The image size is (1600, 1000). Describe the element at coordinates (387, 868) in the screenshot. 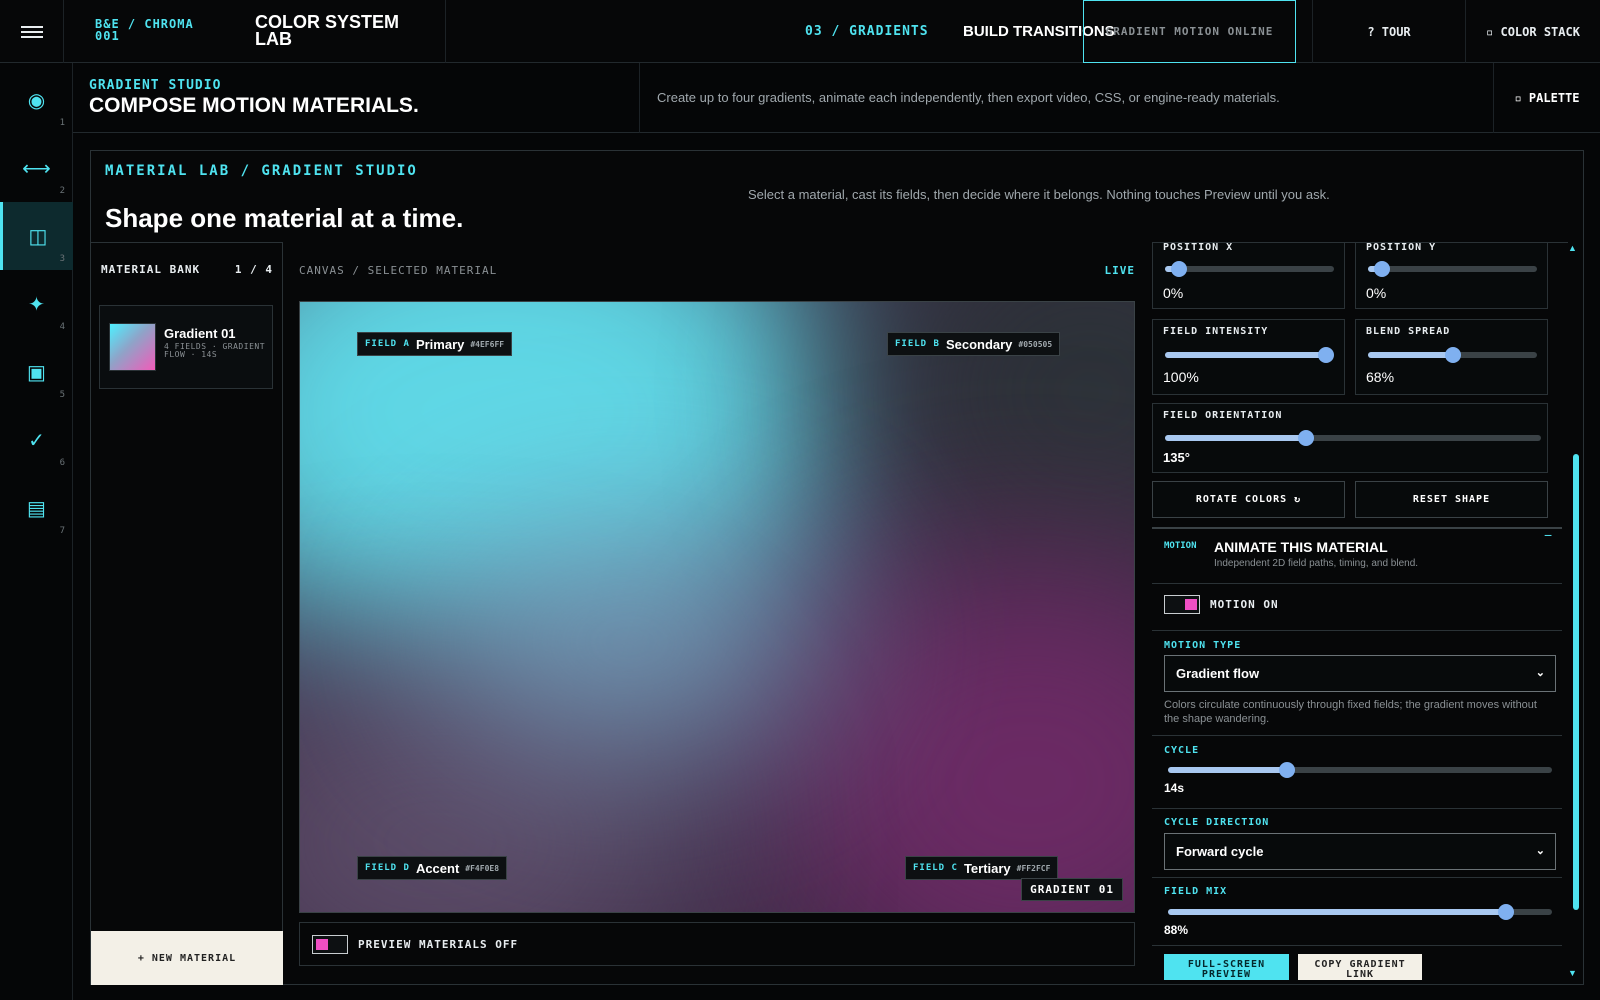

I see `field-letter: FIELD D` at that location.